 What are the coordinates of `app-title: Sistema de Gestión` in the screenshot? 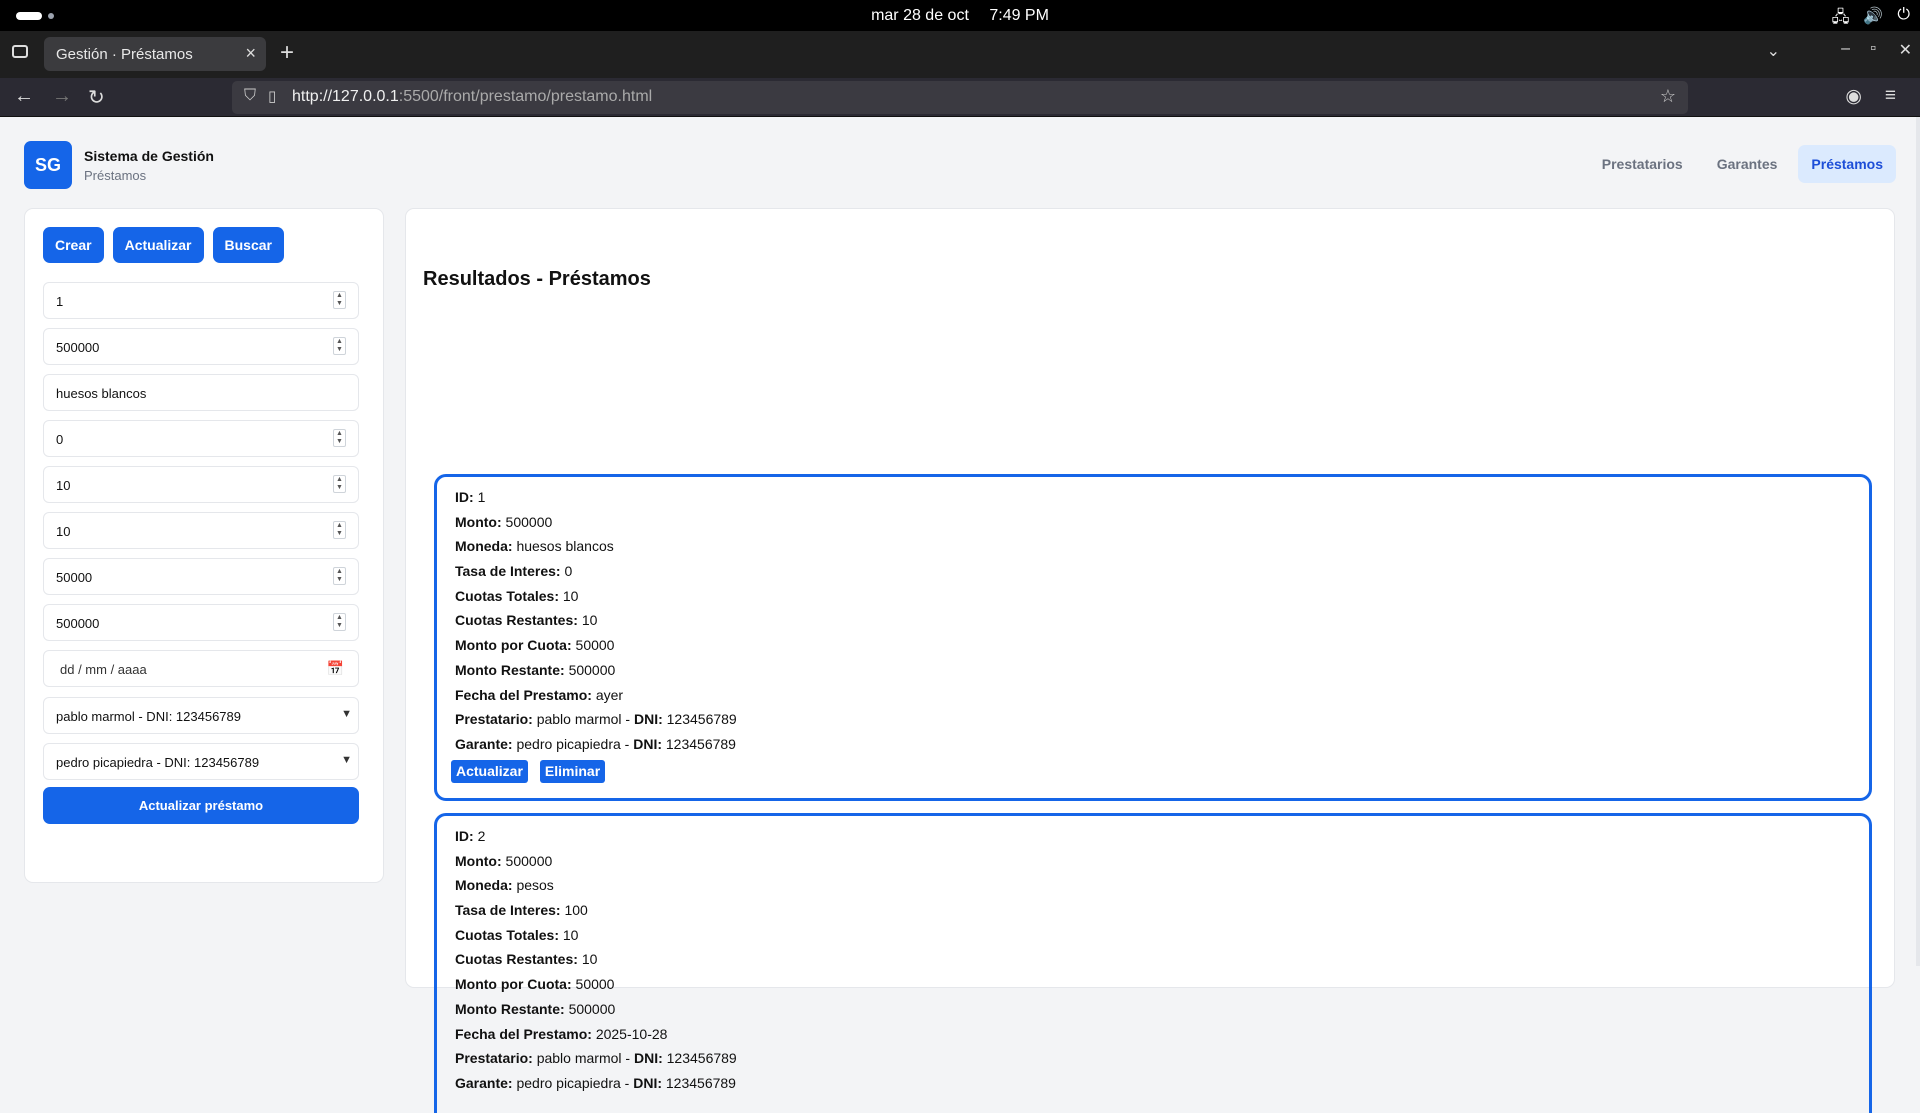 It's located at (149, 156).